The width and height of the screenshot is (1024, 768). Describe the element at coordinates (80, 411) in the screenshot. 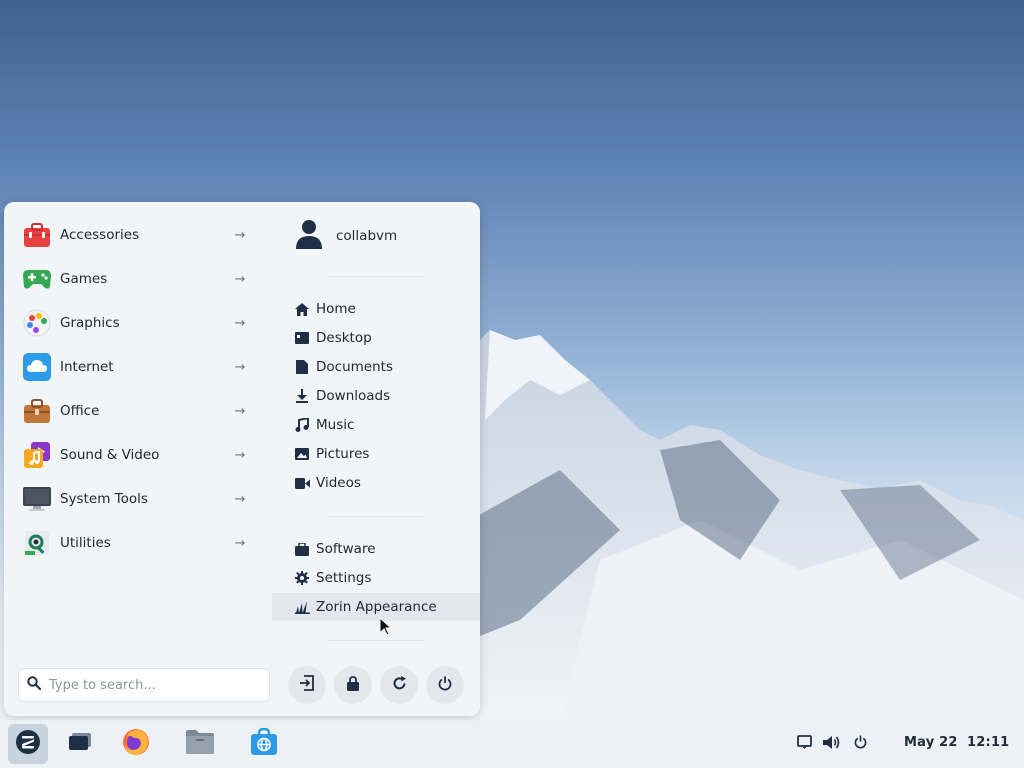

I see `category-label: Office` at that location.